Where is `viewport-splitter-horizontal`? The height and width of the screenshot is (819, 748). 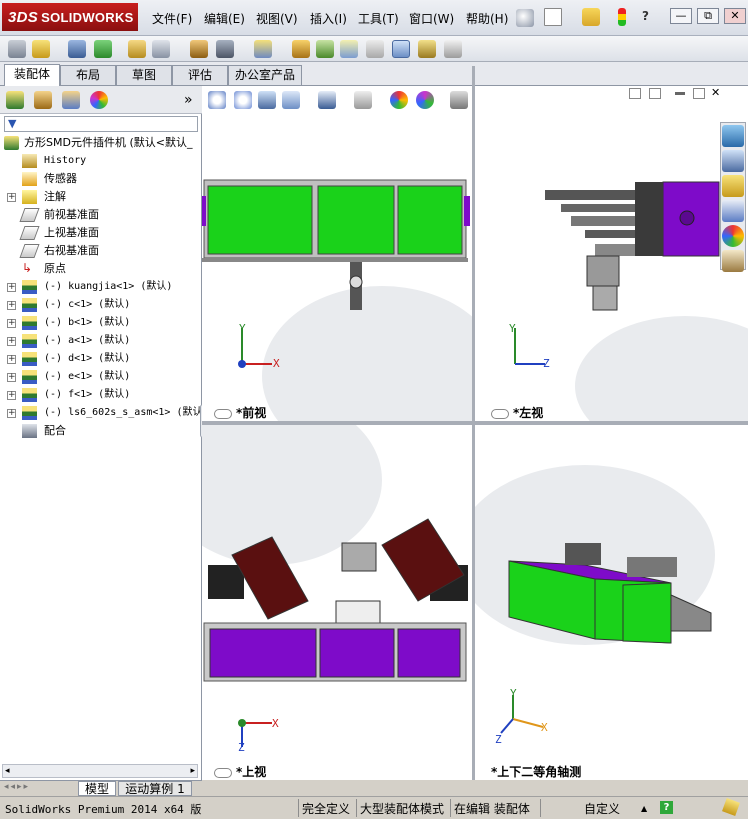 viewport-splitter-horizontal is located at coordinates (475, 423).